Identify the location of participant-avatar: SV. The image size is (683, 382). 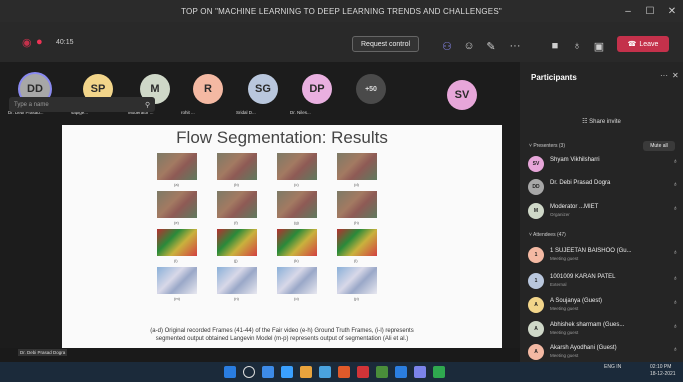
(536, 164).